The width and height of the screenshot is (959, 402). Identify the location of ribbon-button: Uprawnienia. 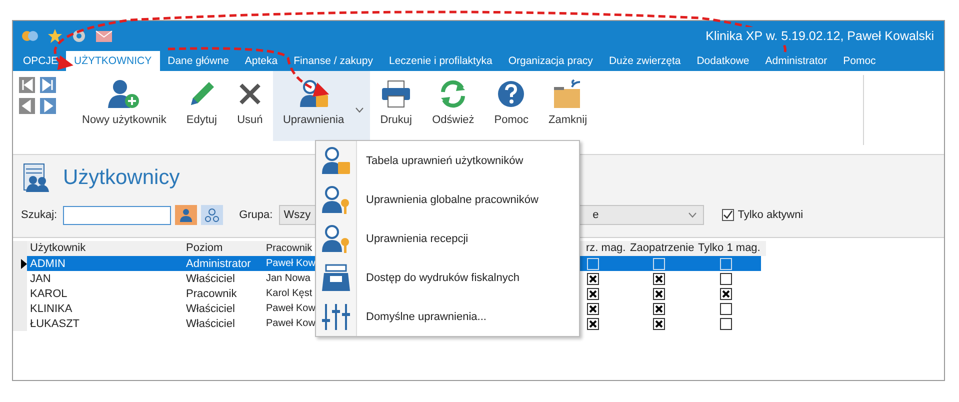
(321, 106).